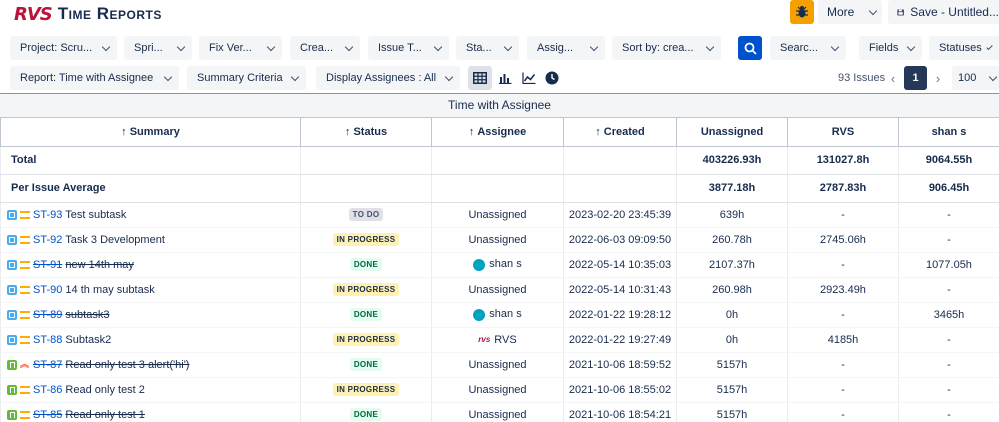  Describe the element at coordinates (497, 160) in the screenshot. I see `total-assignee-cell` at that location.